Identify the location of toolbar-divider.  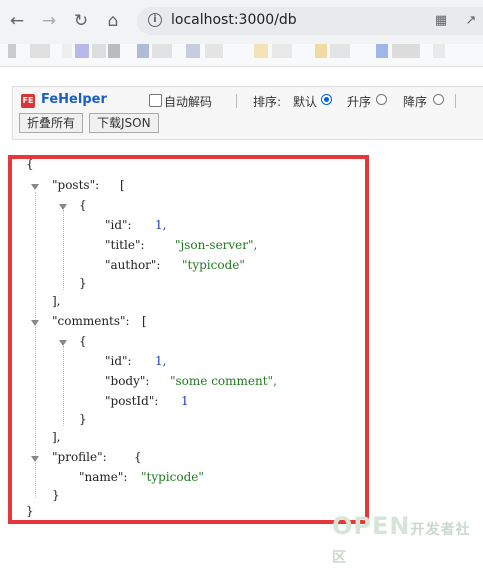
(241, 66).